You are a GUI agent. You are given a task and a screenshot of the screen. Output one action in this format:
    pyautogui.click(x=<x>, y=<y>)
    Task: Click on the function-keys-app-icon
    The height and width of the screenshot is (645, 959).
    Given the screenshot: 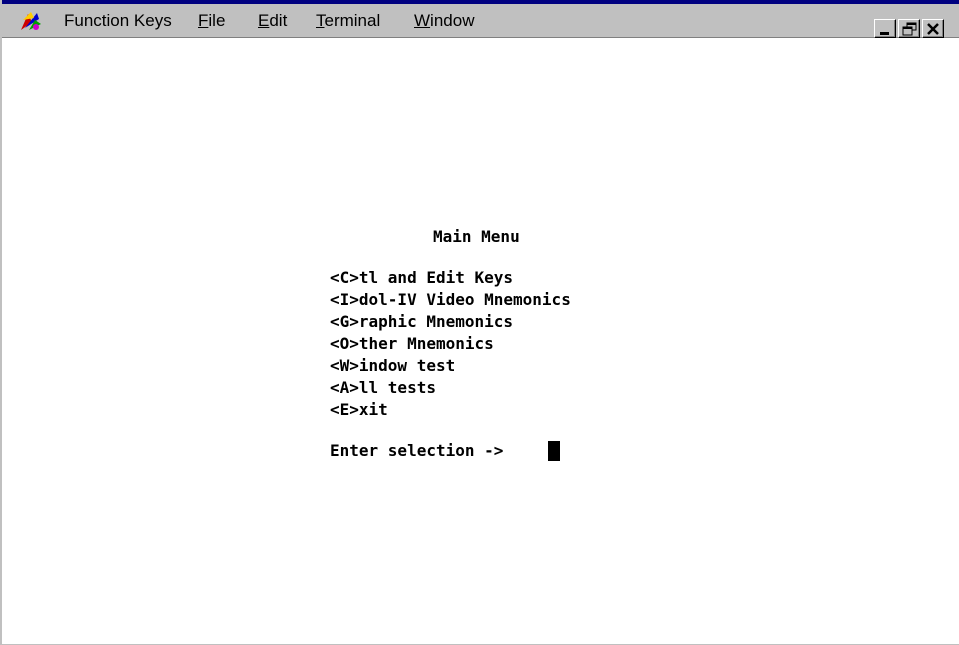 What is the action you would take?
    pyautogui.click(x=31, y=21)
    